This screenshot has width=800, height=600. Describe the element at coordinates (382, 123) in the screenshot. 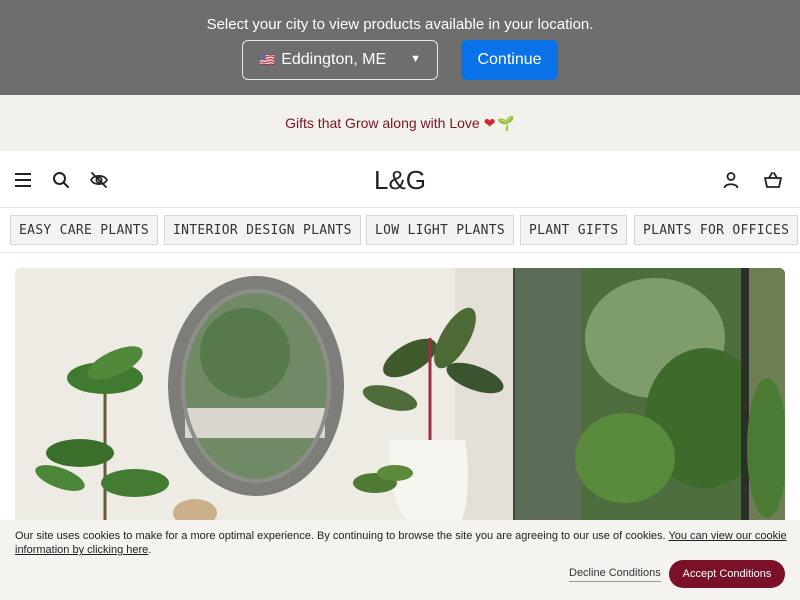

I see `promo-text: Gifts that Grow along with Love` at that location.